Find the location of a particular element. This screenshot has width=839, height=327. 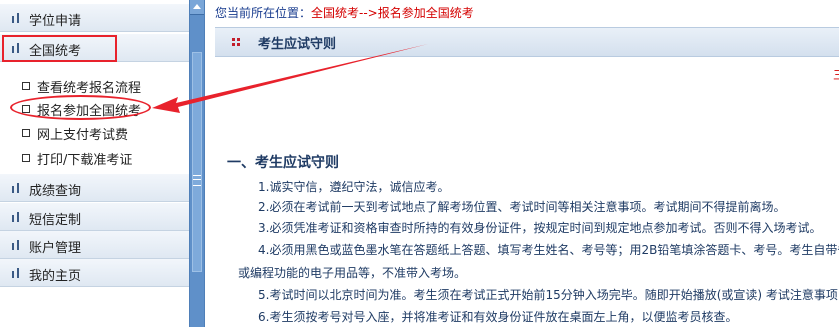

rule-line: 或编程功能的电子用品等，不准带入考场。 is located at coordinates (352, 273).